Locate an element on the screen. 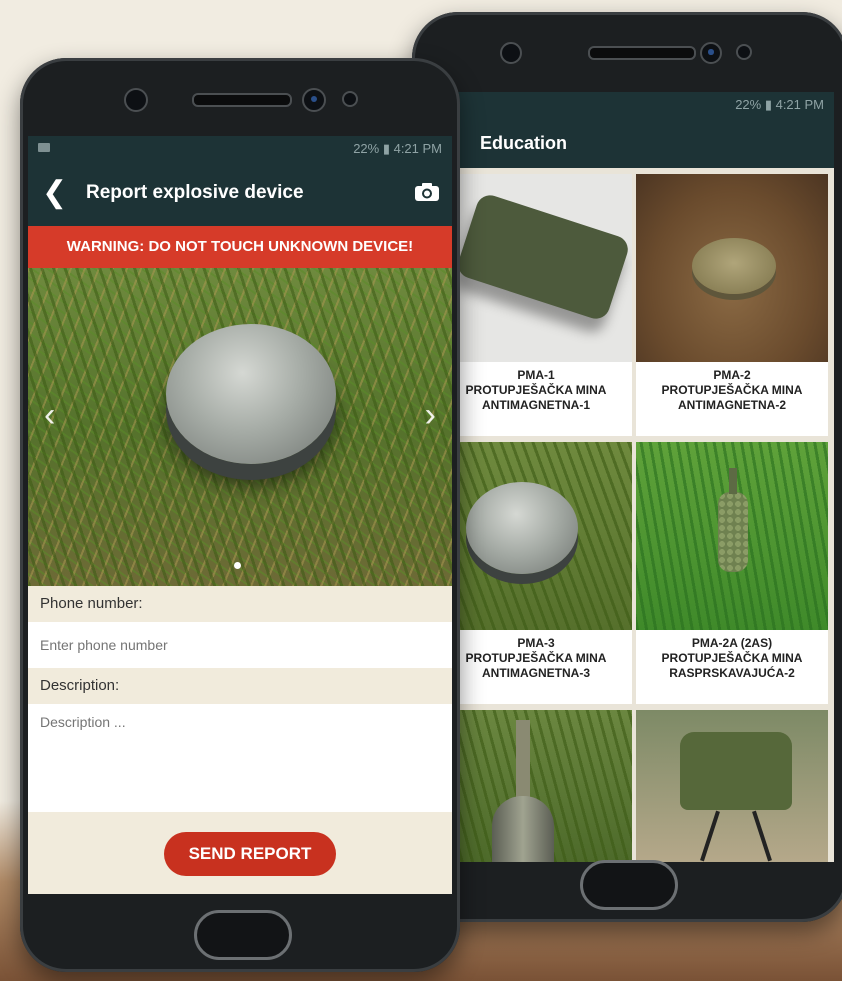 Image resolution: width=842 pixels, height=981 pixels. stake-mine-shape is located at coordinates (733, 532).